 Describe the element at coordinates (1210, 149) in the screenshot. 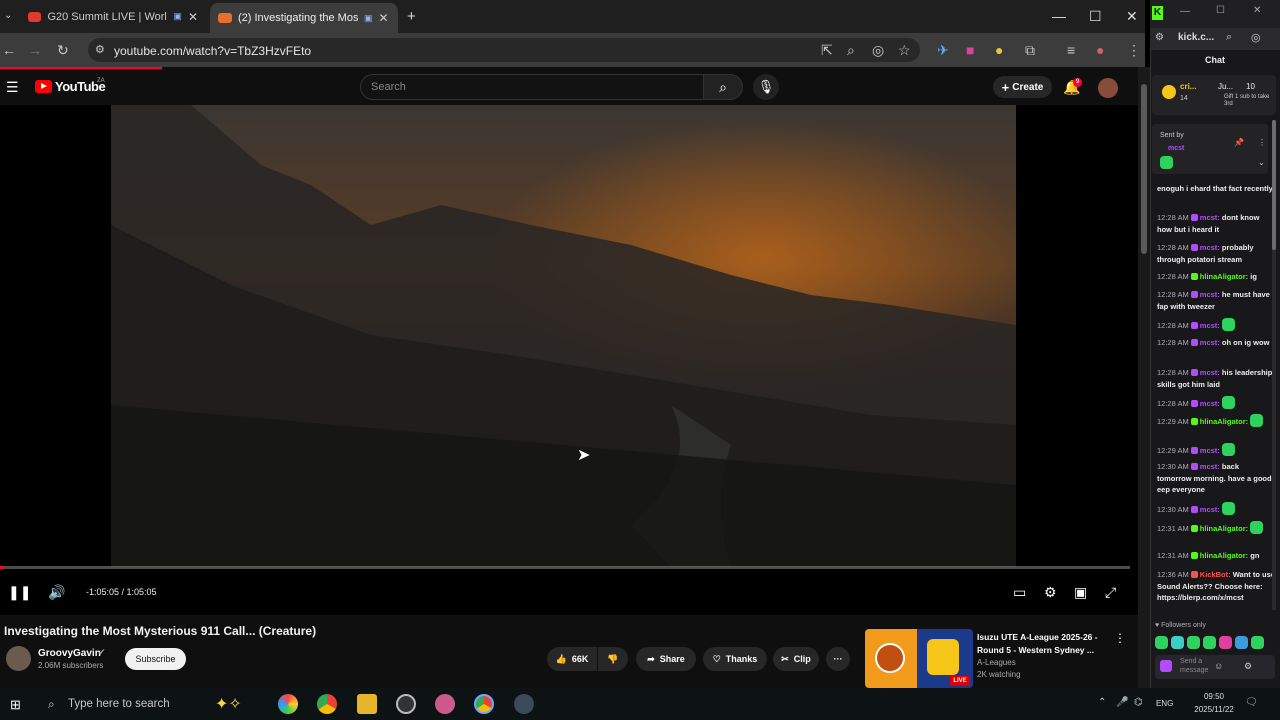

I see `pinned-message: Sent by mcst 📌 ⋮ ⌄` at that location.